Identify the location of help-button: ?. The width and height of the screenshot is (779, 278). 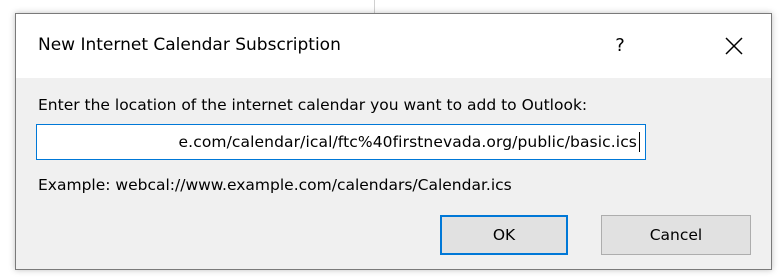
(620, 46).